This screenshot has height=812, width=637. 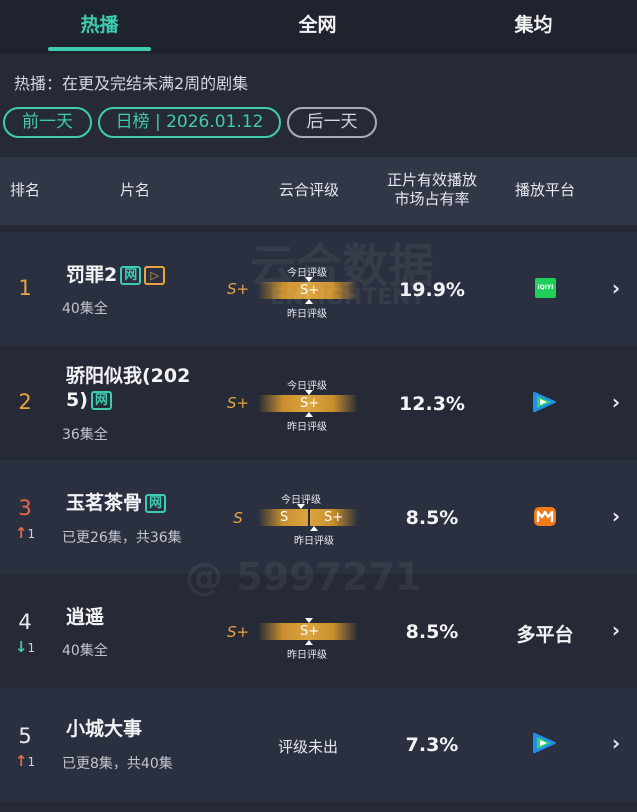 I want to click on prev-day-button: 前一天, so click(x=47, y=122).